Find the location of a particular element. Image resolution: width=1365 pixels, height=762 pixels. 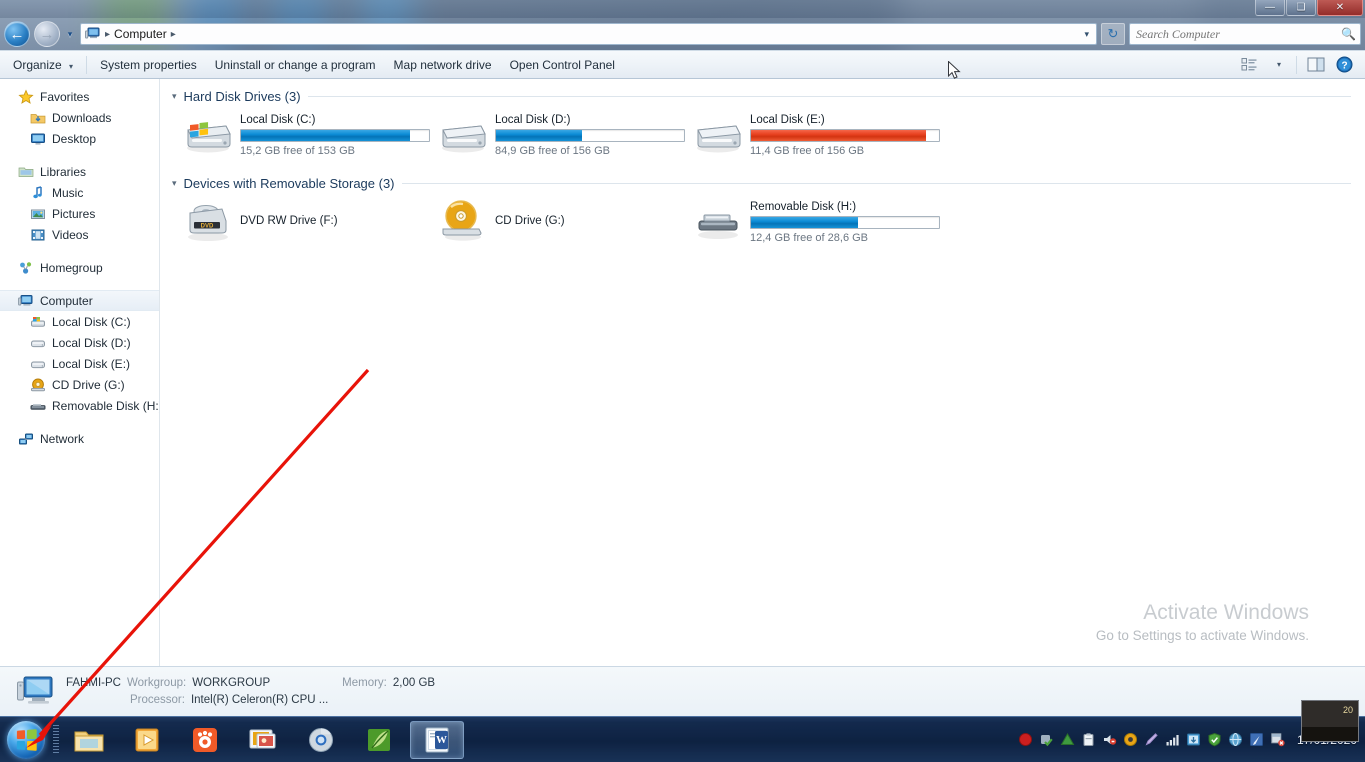

sidebar-item-label: Videos is located at coordinates (70, 234).